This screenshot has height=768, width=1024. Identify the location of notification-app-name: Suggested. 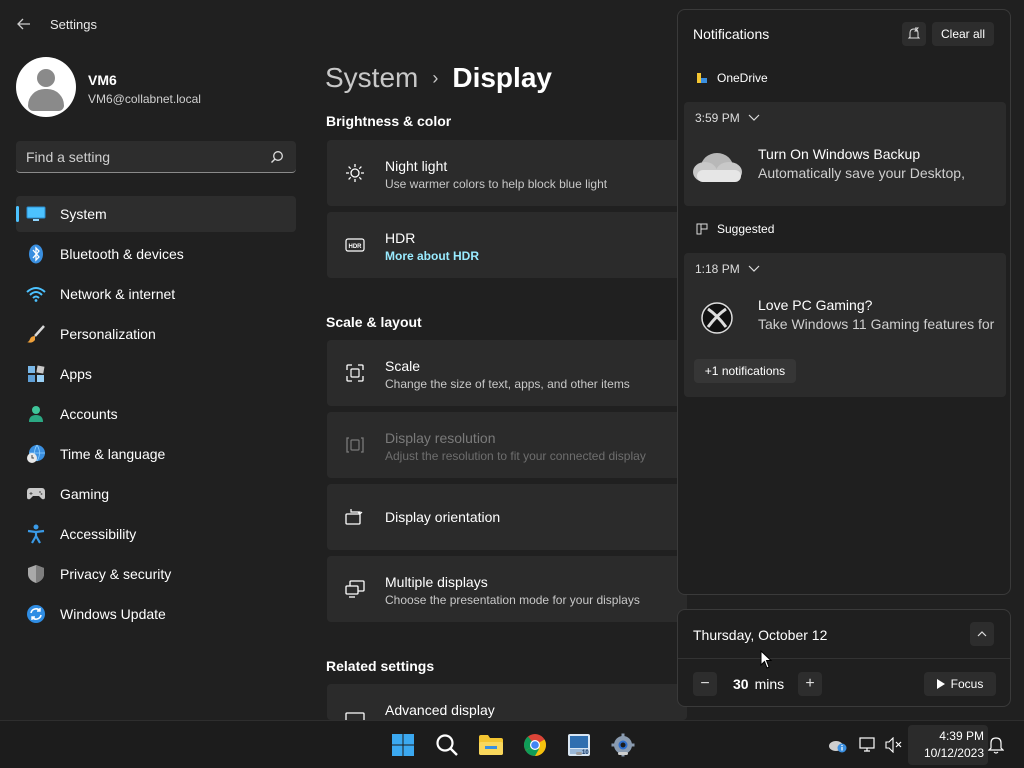
(746, 229).